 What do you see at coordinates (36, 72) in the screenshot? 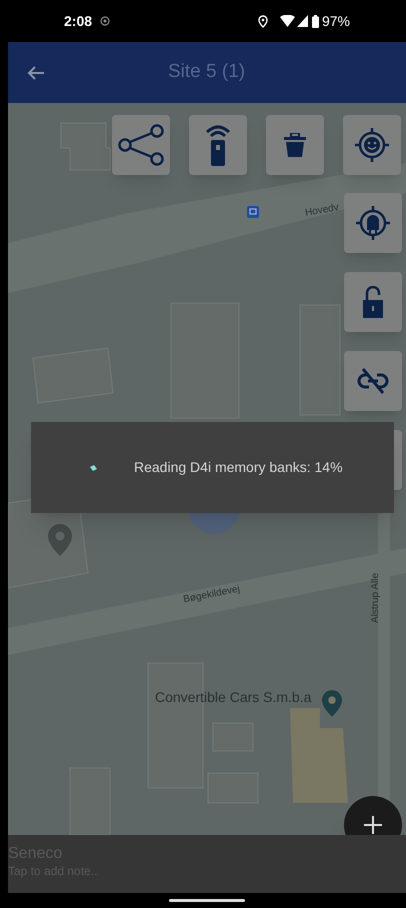
I see `back-arrow-icon` at bounding box center [36, 72].